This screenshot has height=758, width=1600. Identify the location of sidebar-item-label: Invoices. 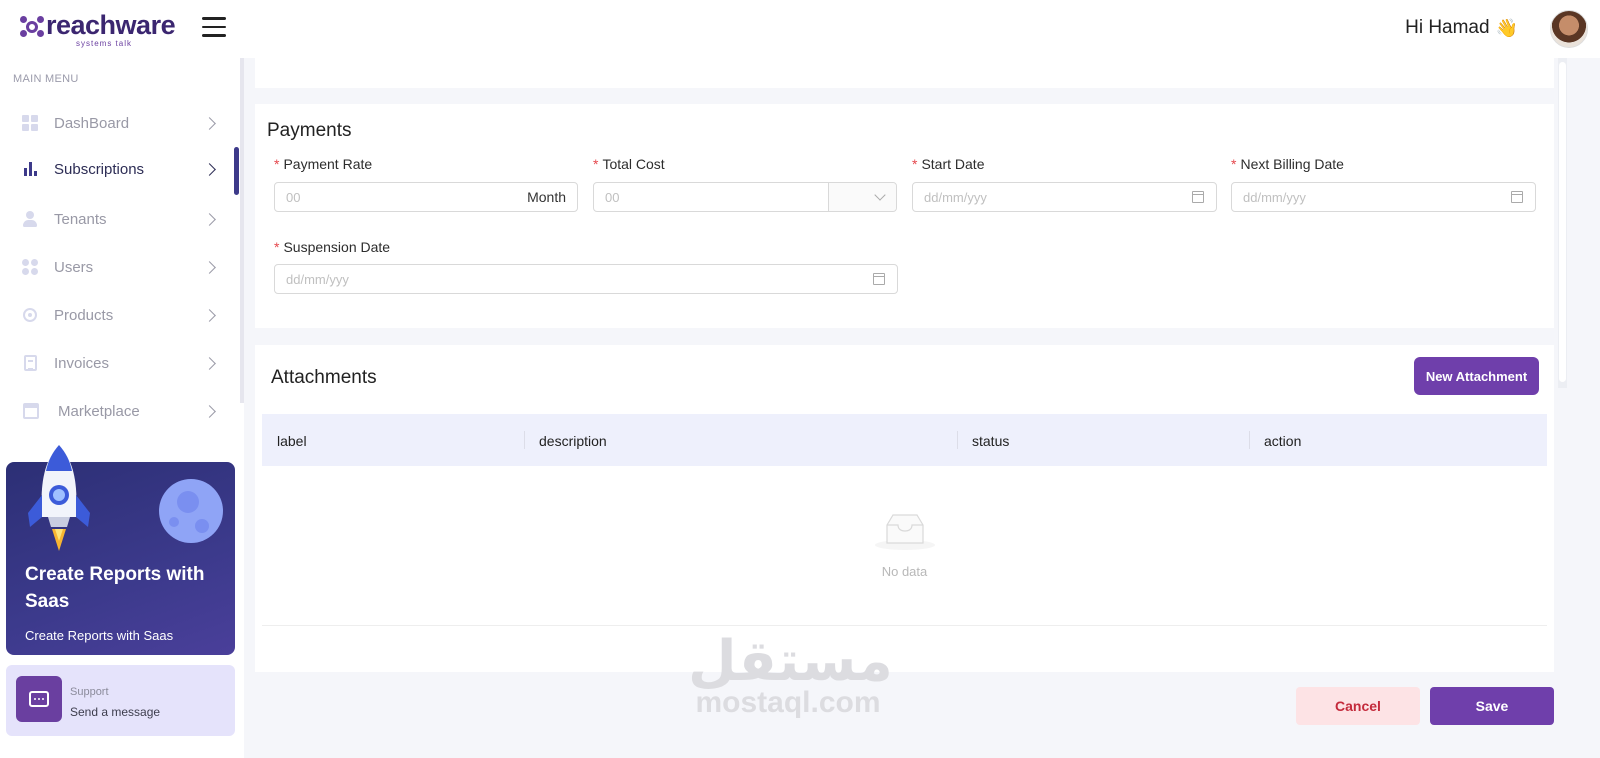
(82, 363).